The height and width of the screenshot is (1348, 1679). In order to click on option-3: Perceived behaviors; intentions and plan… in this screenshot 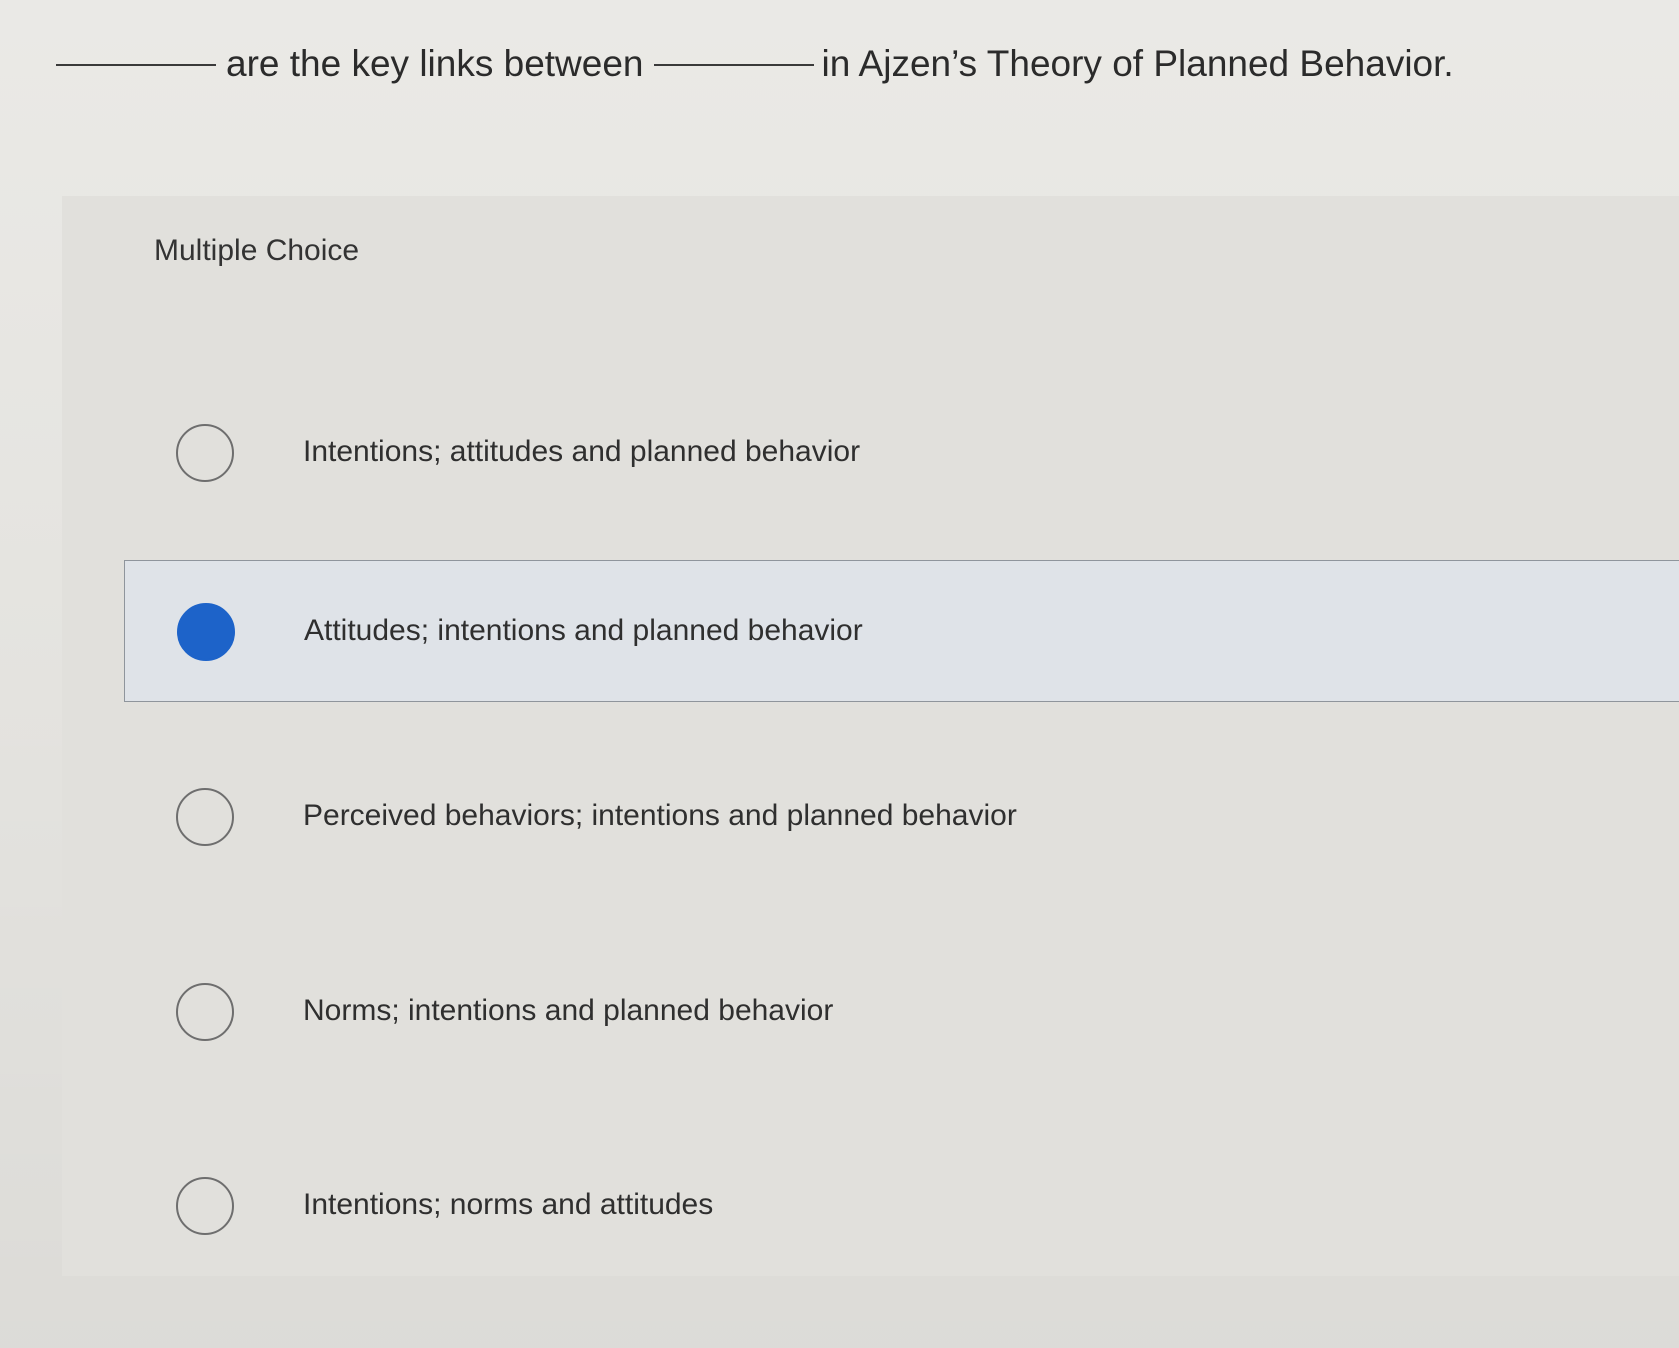, I will do `click(901, 817)`.